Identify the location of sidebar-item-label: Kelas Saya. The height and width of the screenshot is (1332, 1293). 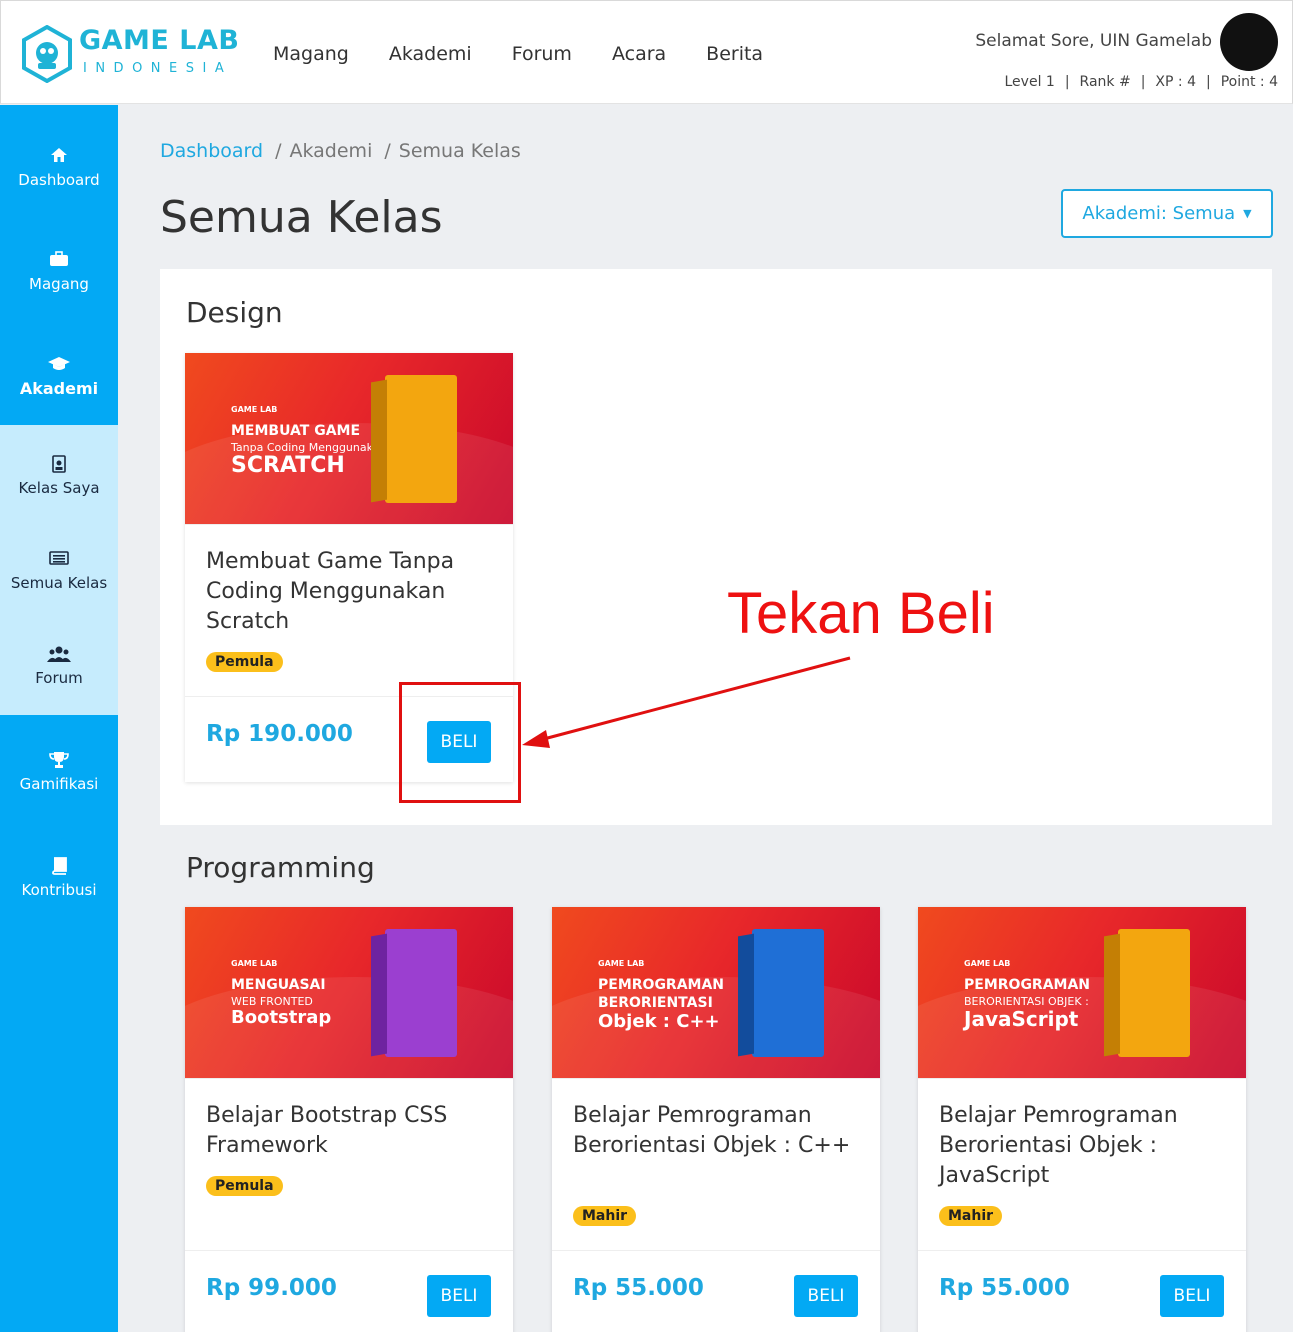
(59, 488).